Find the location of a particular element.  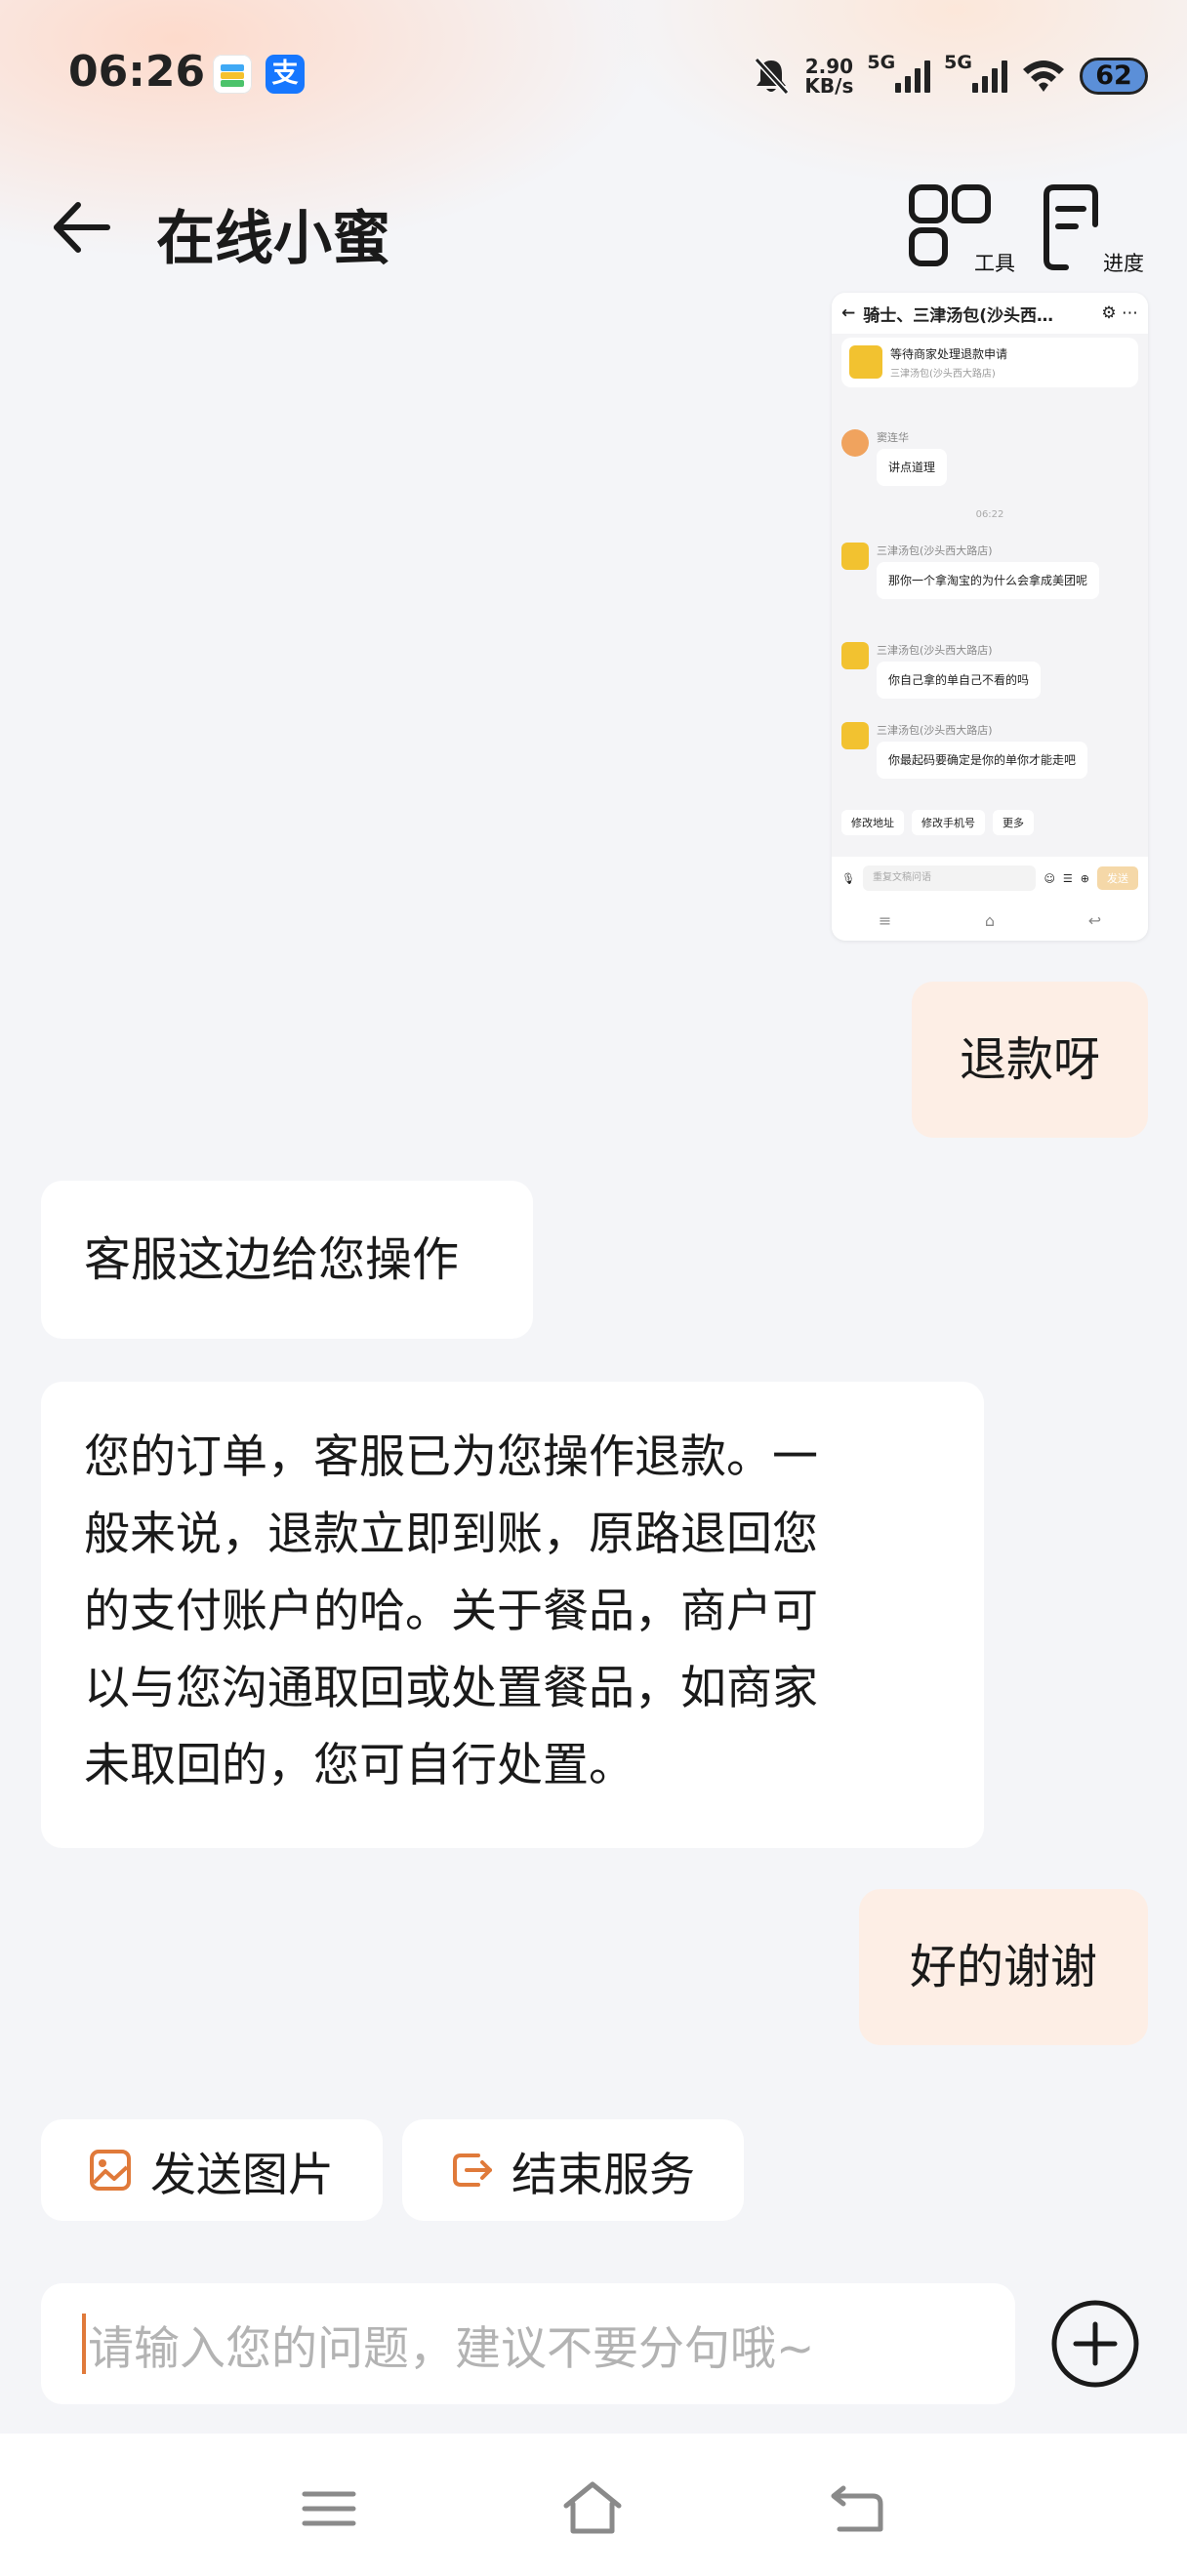

sim1-label: 5G is located at coordinates (881, 63).